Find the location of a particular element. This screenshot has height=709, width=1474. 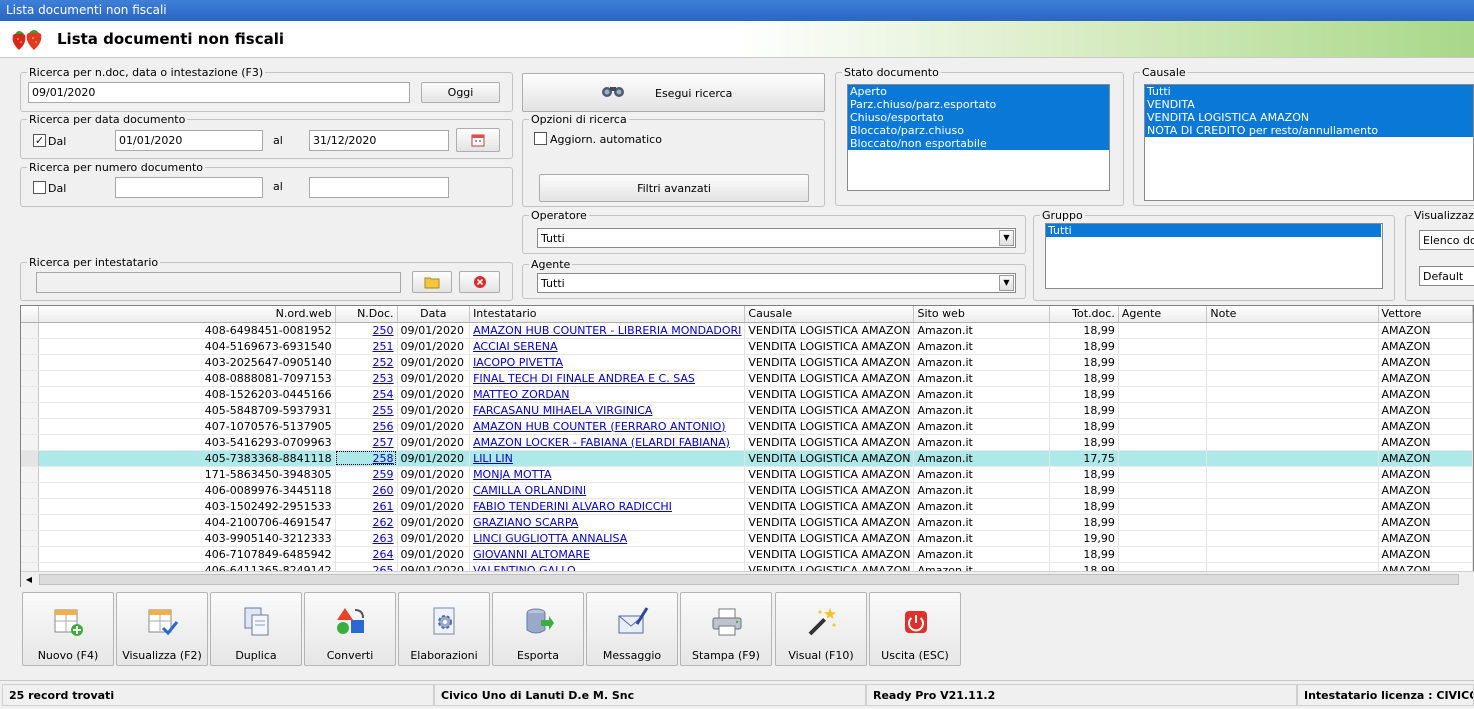

table-cell: 408-6498451-0081952 is located at coordinates (187, 330).